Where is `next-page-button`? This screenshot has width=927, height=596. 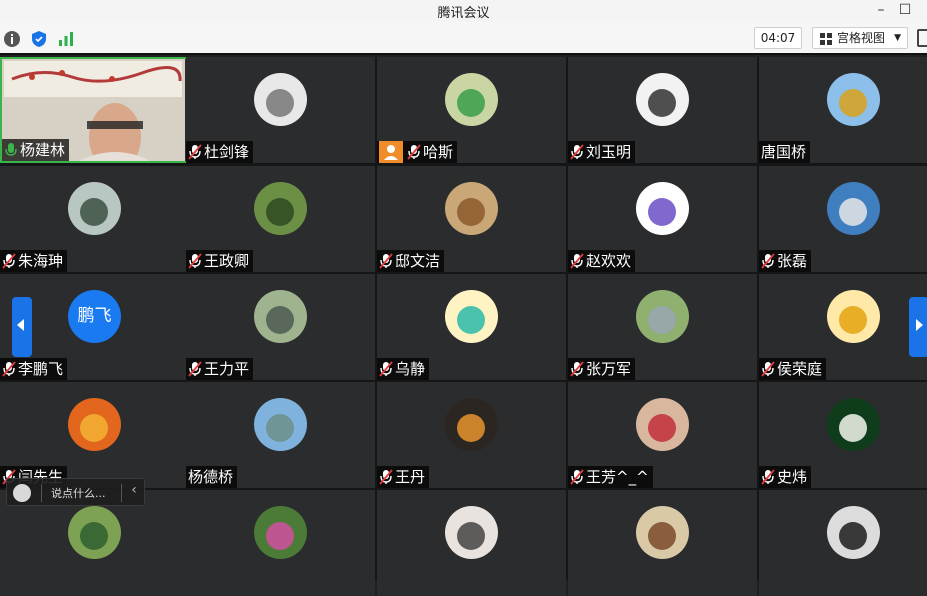 next-page-button is located at coordinates (918, 327).